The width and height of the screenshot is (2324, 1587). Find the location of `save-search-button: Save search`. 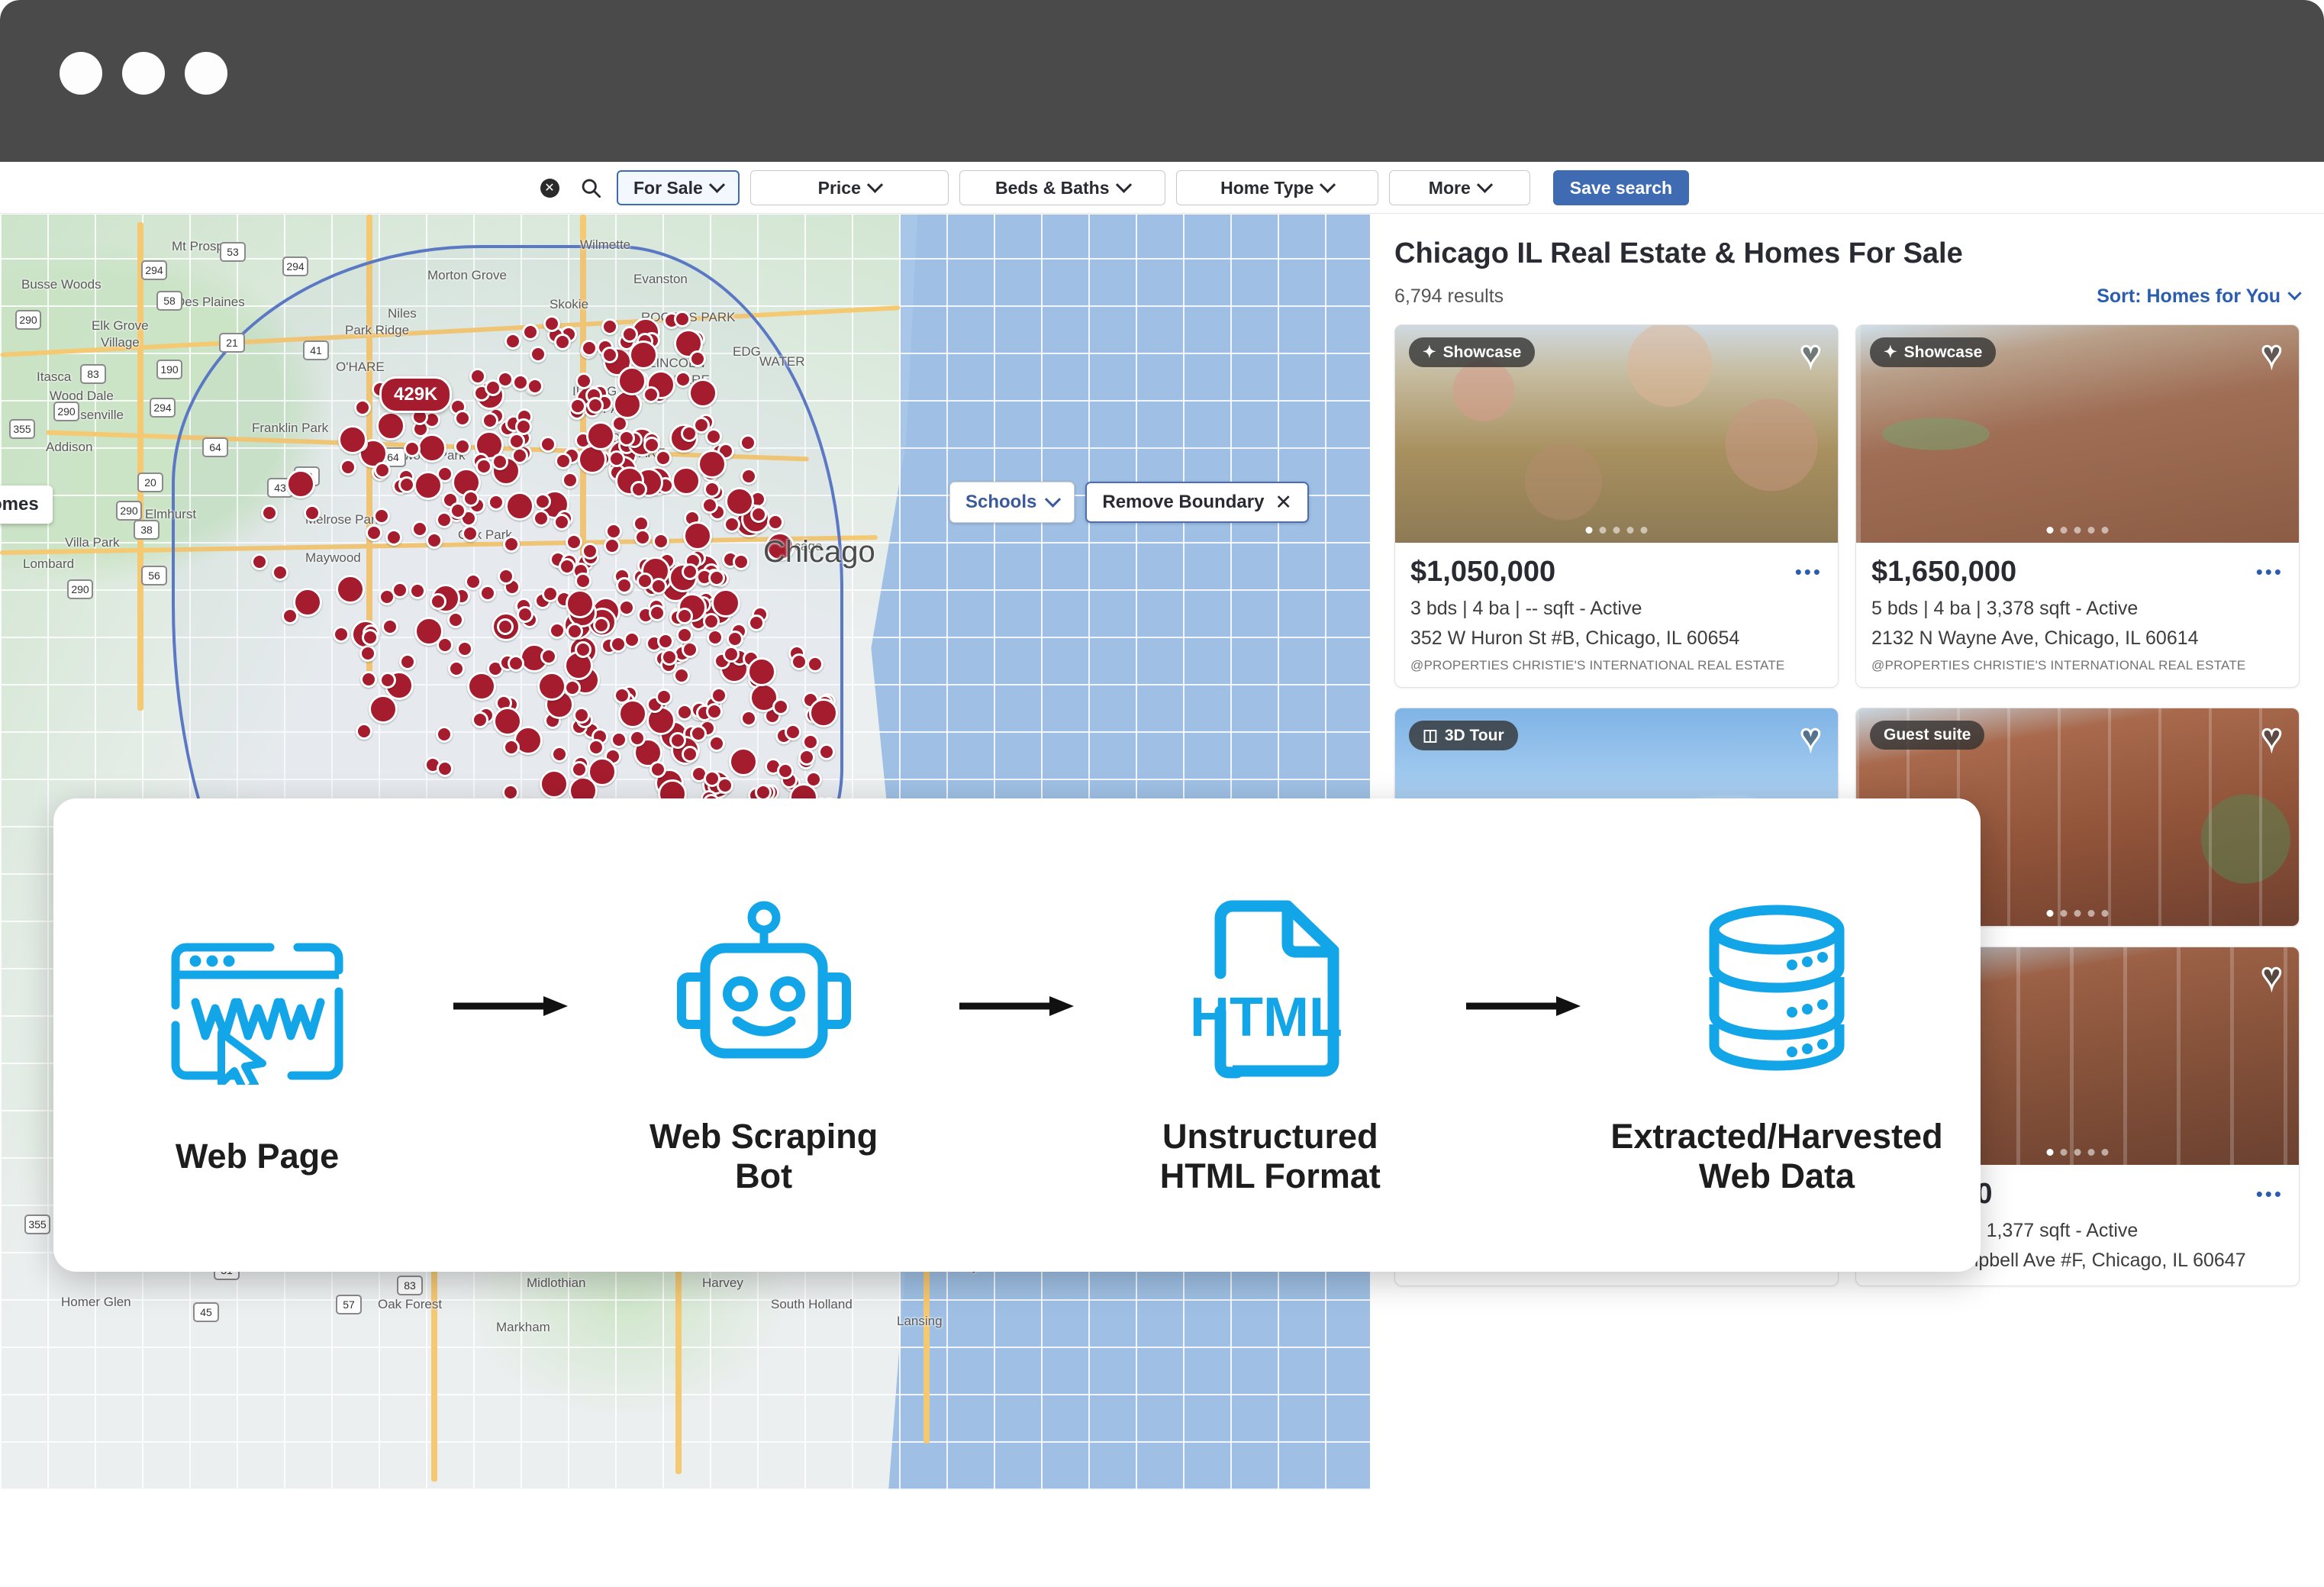

save-search-button: Save search is located at coordinates (1621, 187).